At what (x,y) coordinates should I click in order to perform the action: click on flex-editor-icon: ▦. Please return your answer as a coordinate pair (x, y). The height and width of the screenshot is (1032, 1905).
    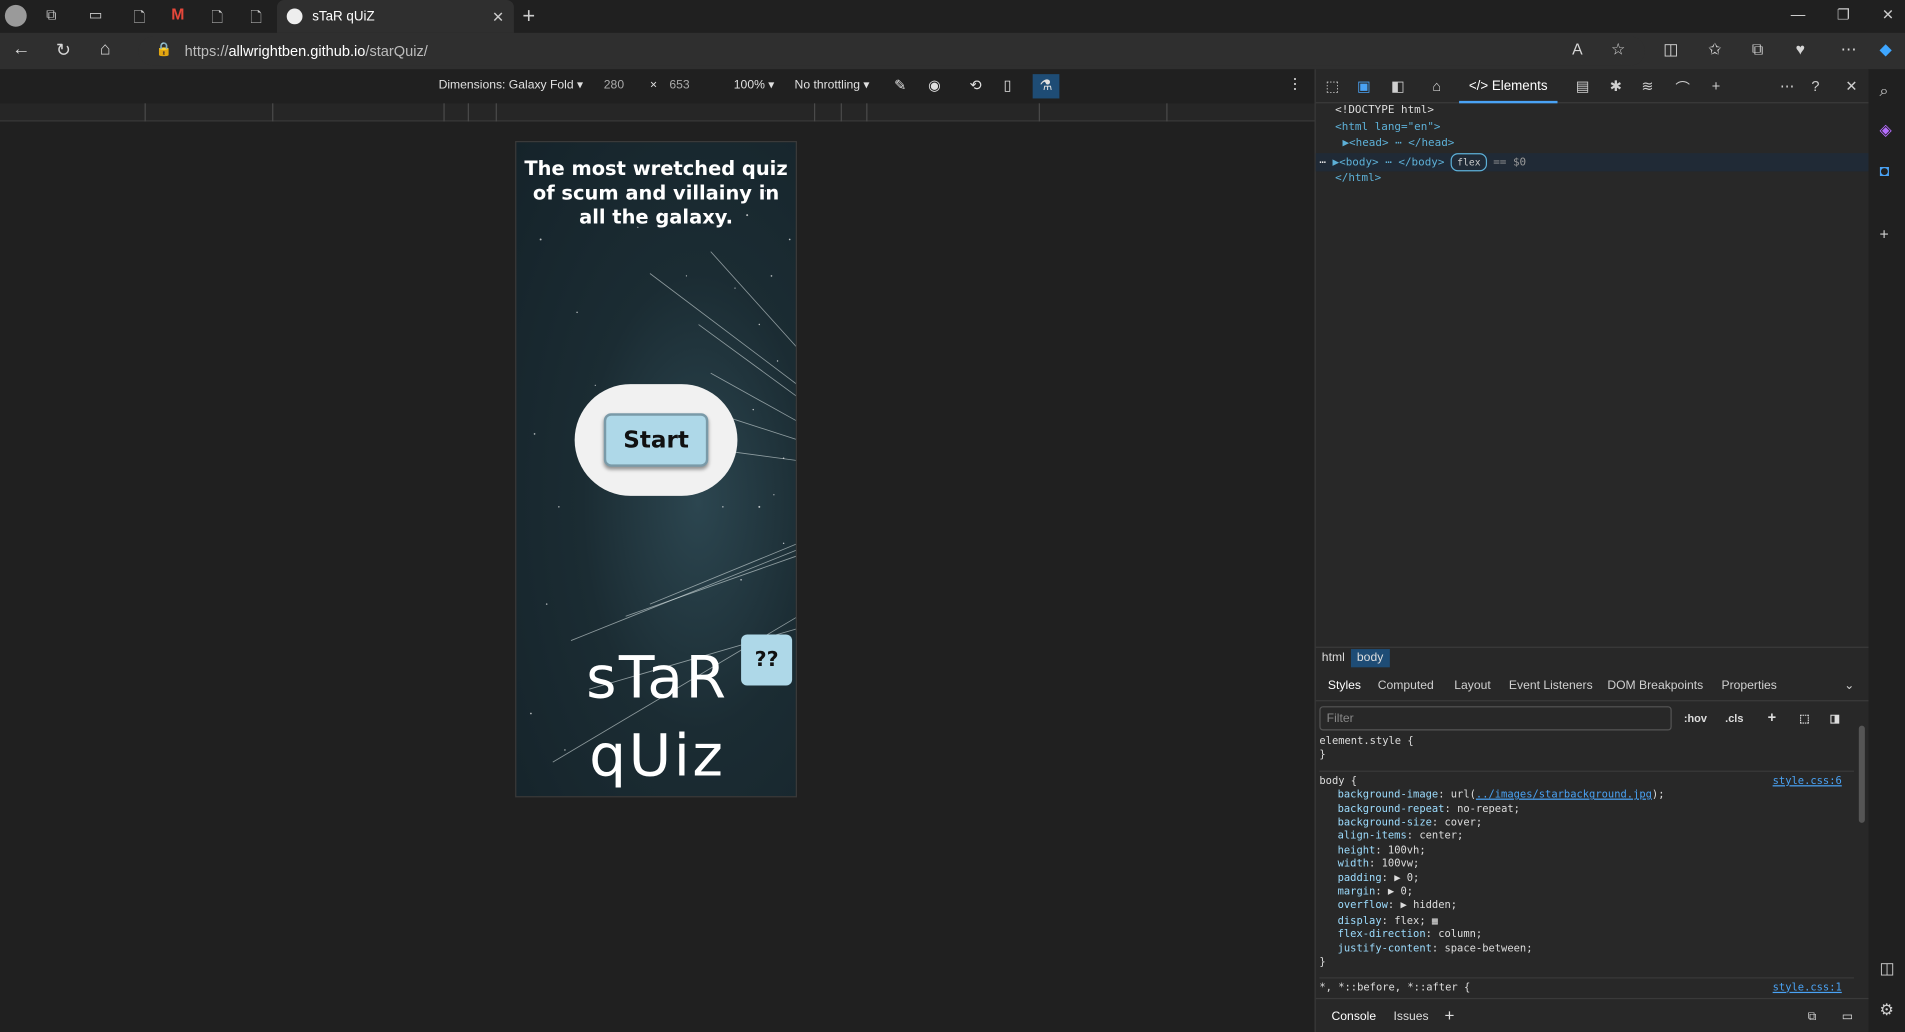
    Looking at the image, I should click on (1435, 920).